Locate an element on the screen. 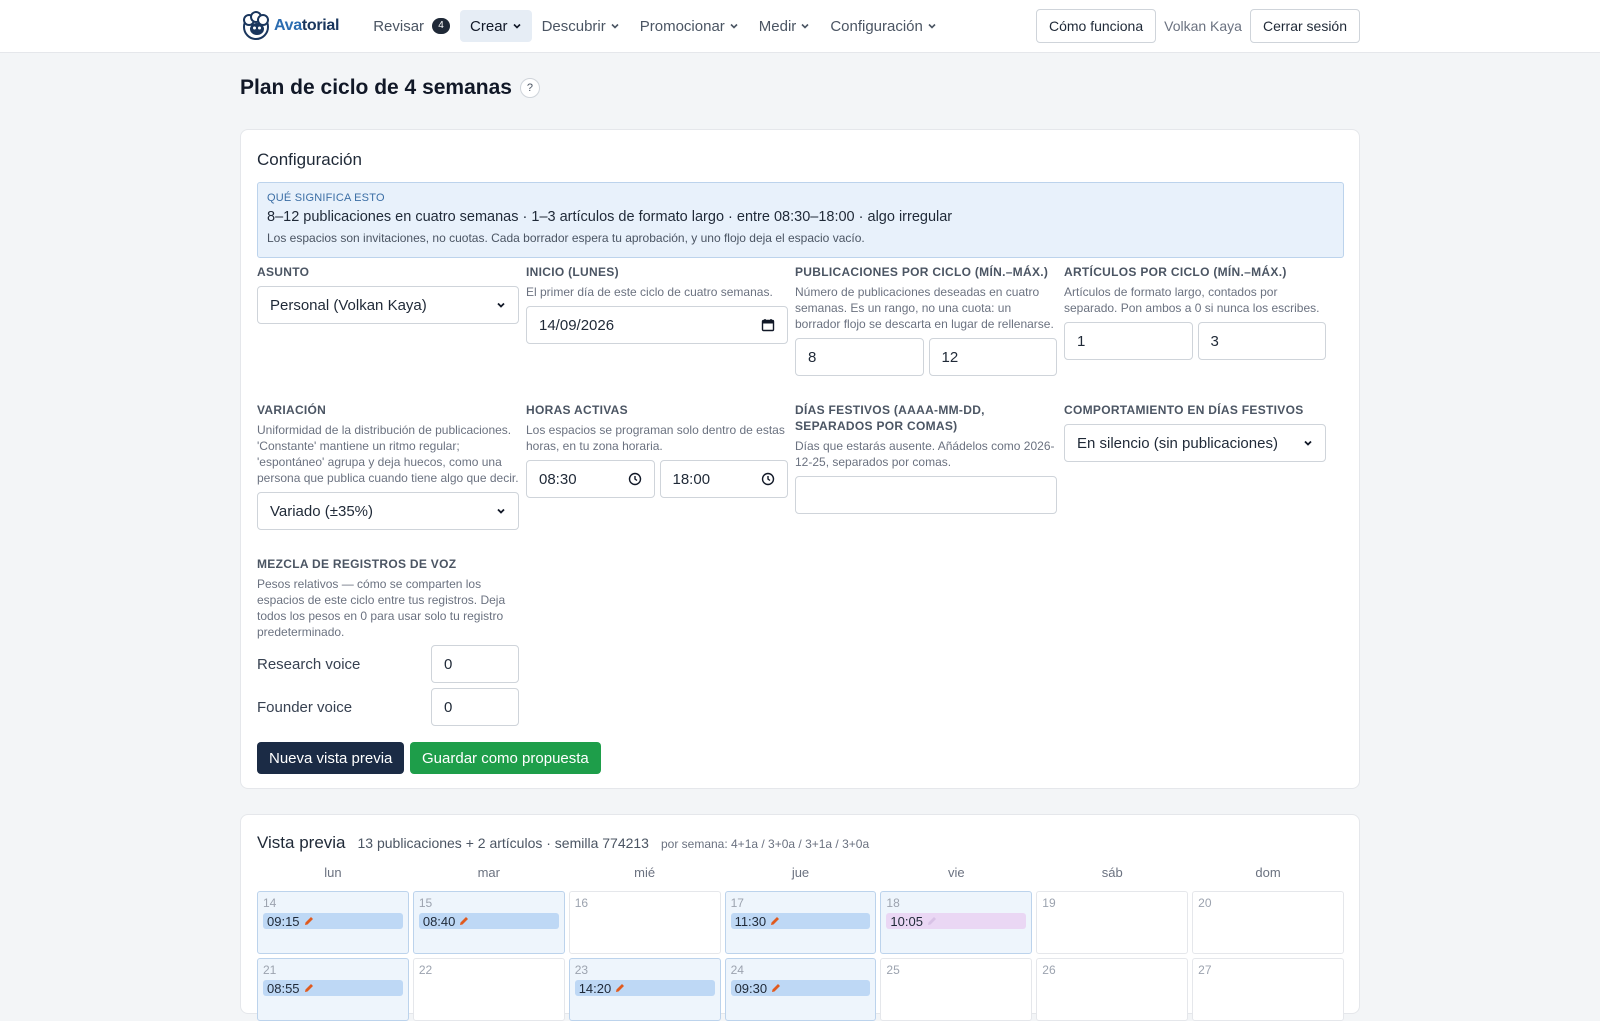  day-number: 17 is located at coordinates (737, 903).